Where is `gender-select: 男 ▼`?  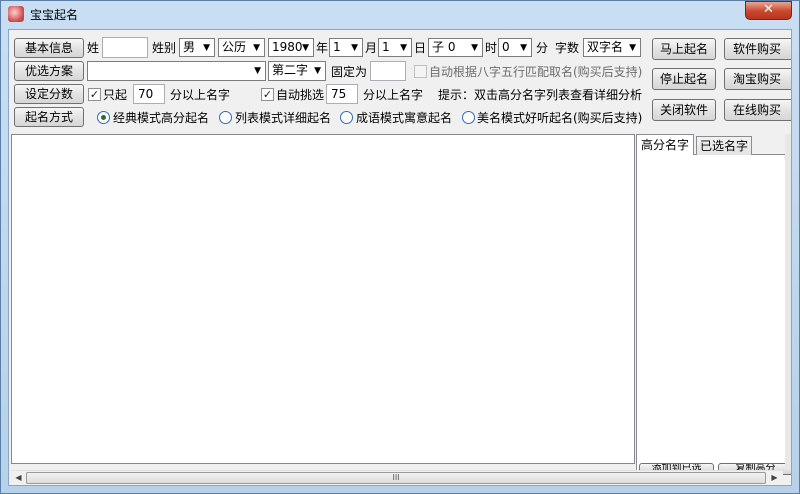 gender-select: 男 ▼ is located at coordinates (197, 47).